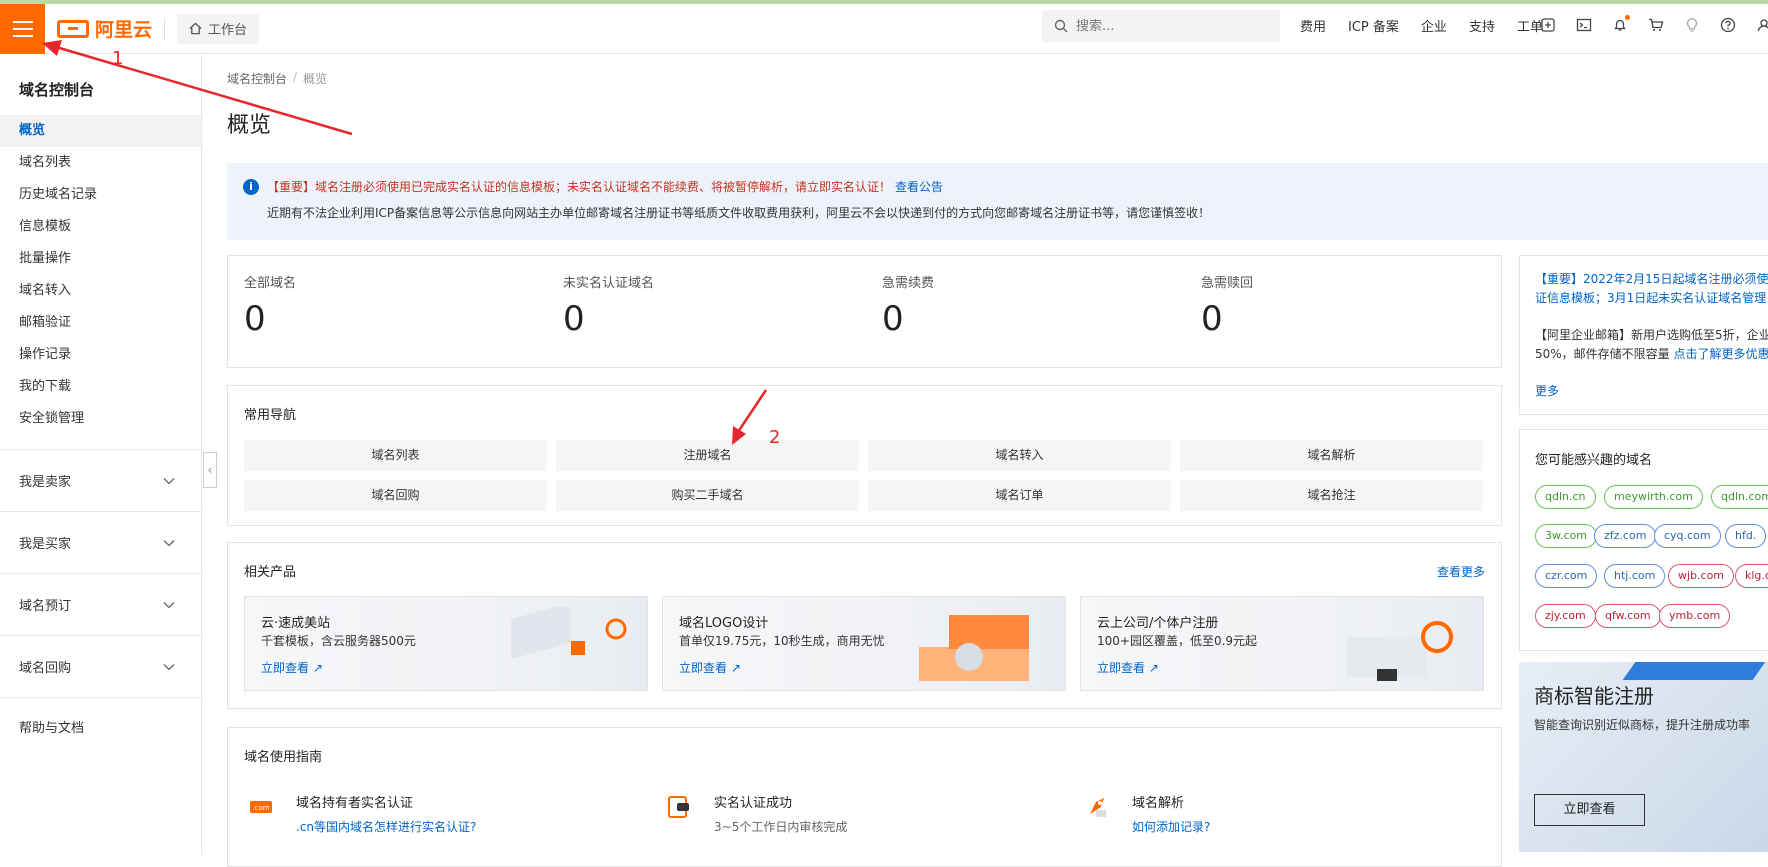  I want to click on sidebar-item-templates: 信息模板, so click(100, 227).